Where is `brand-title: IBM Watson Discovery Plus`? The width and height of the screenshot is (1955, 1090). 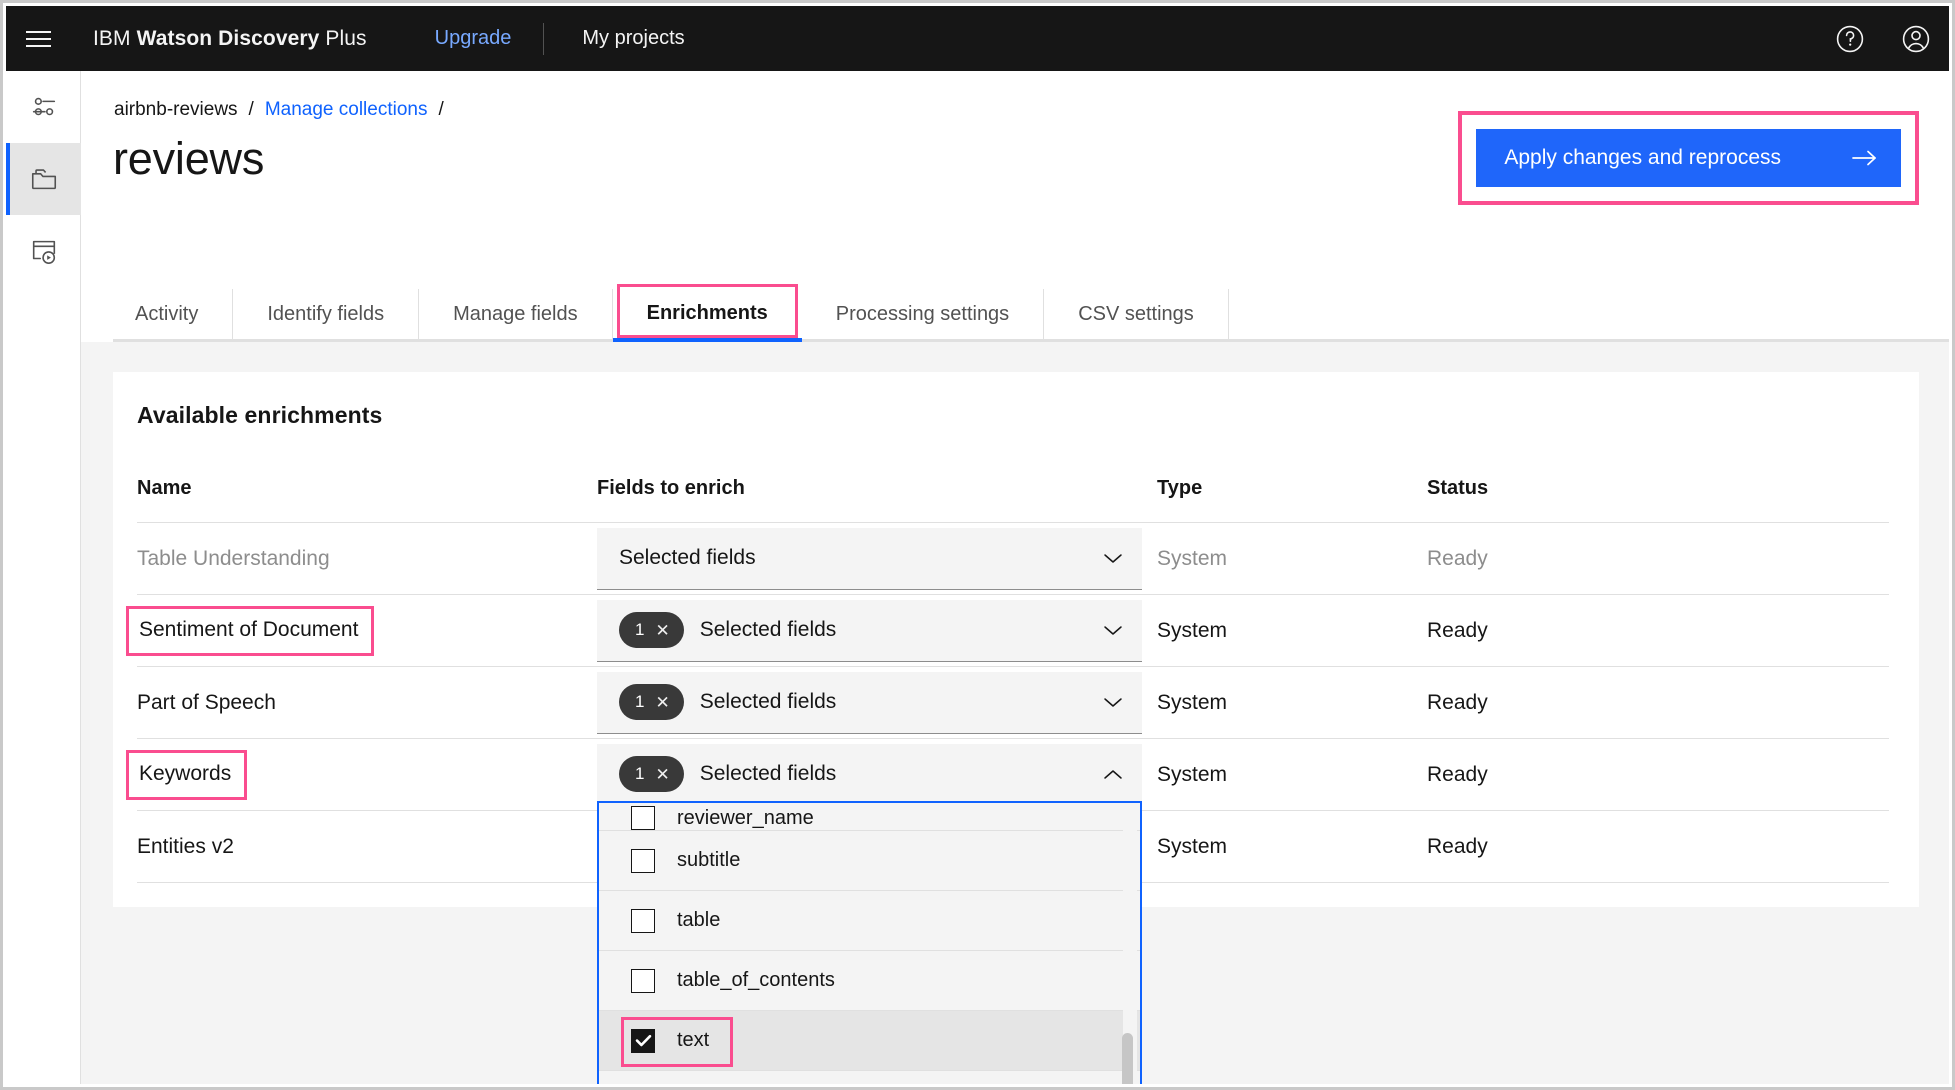 brand-title: IBM Watson Discovery Plus is located at coordinates (230, 39).